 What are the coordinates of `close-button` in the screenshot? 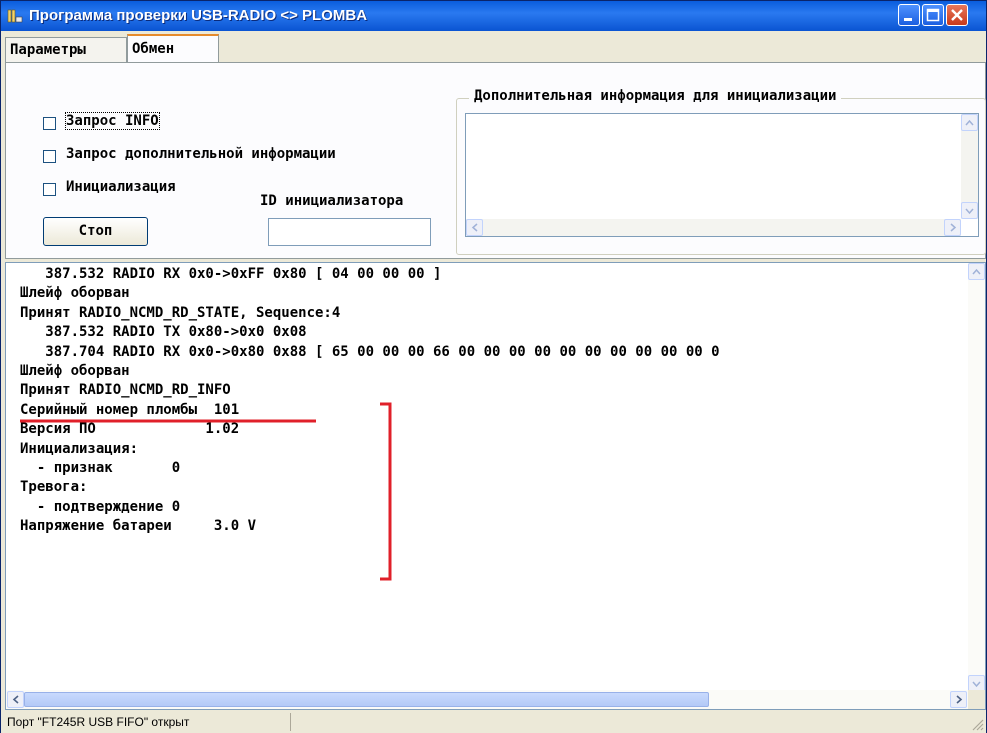 It's located at (957, 15).